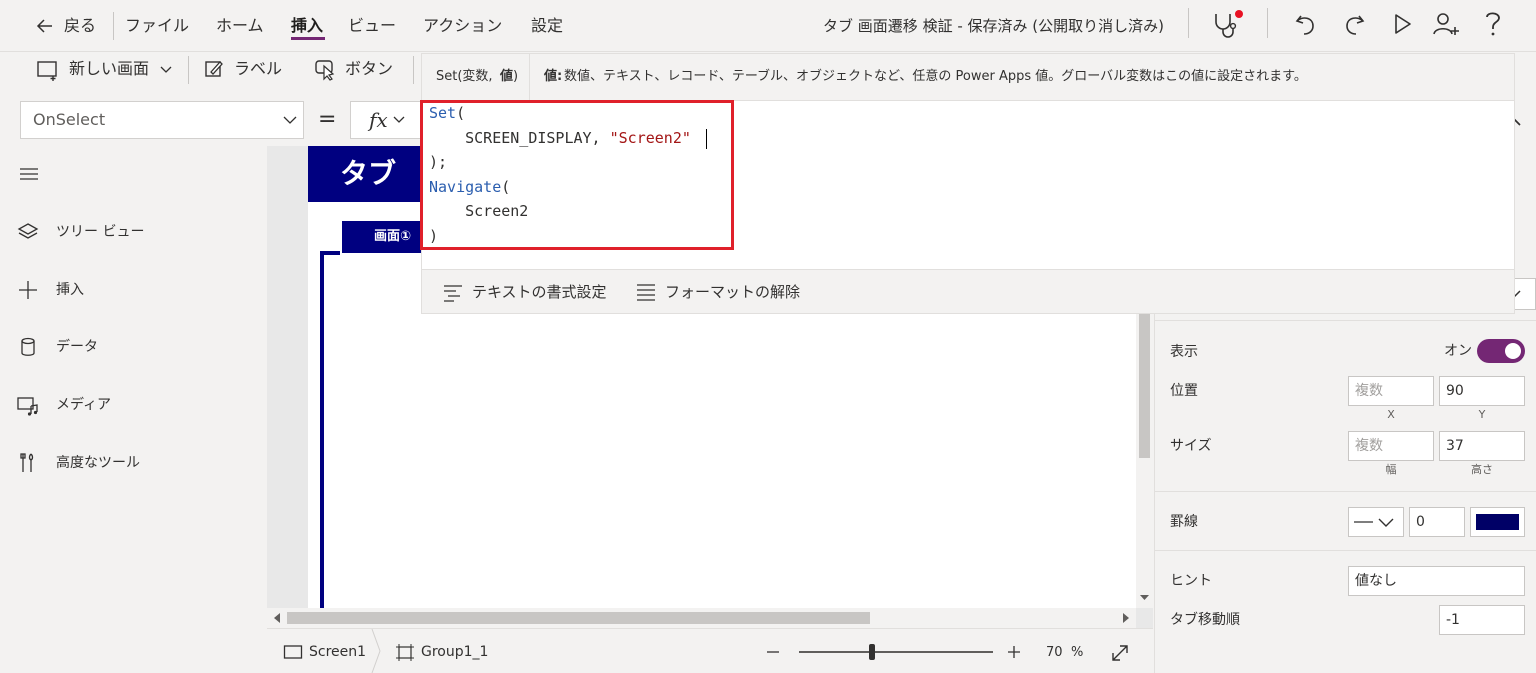  I want to click on border-width-input: 0, so click(1437, 522).